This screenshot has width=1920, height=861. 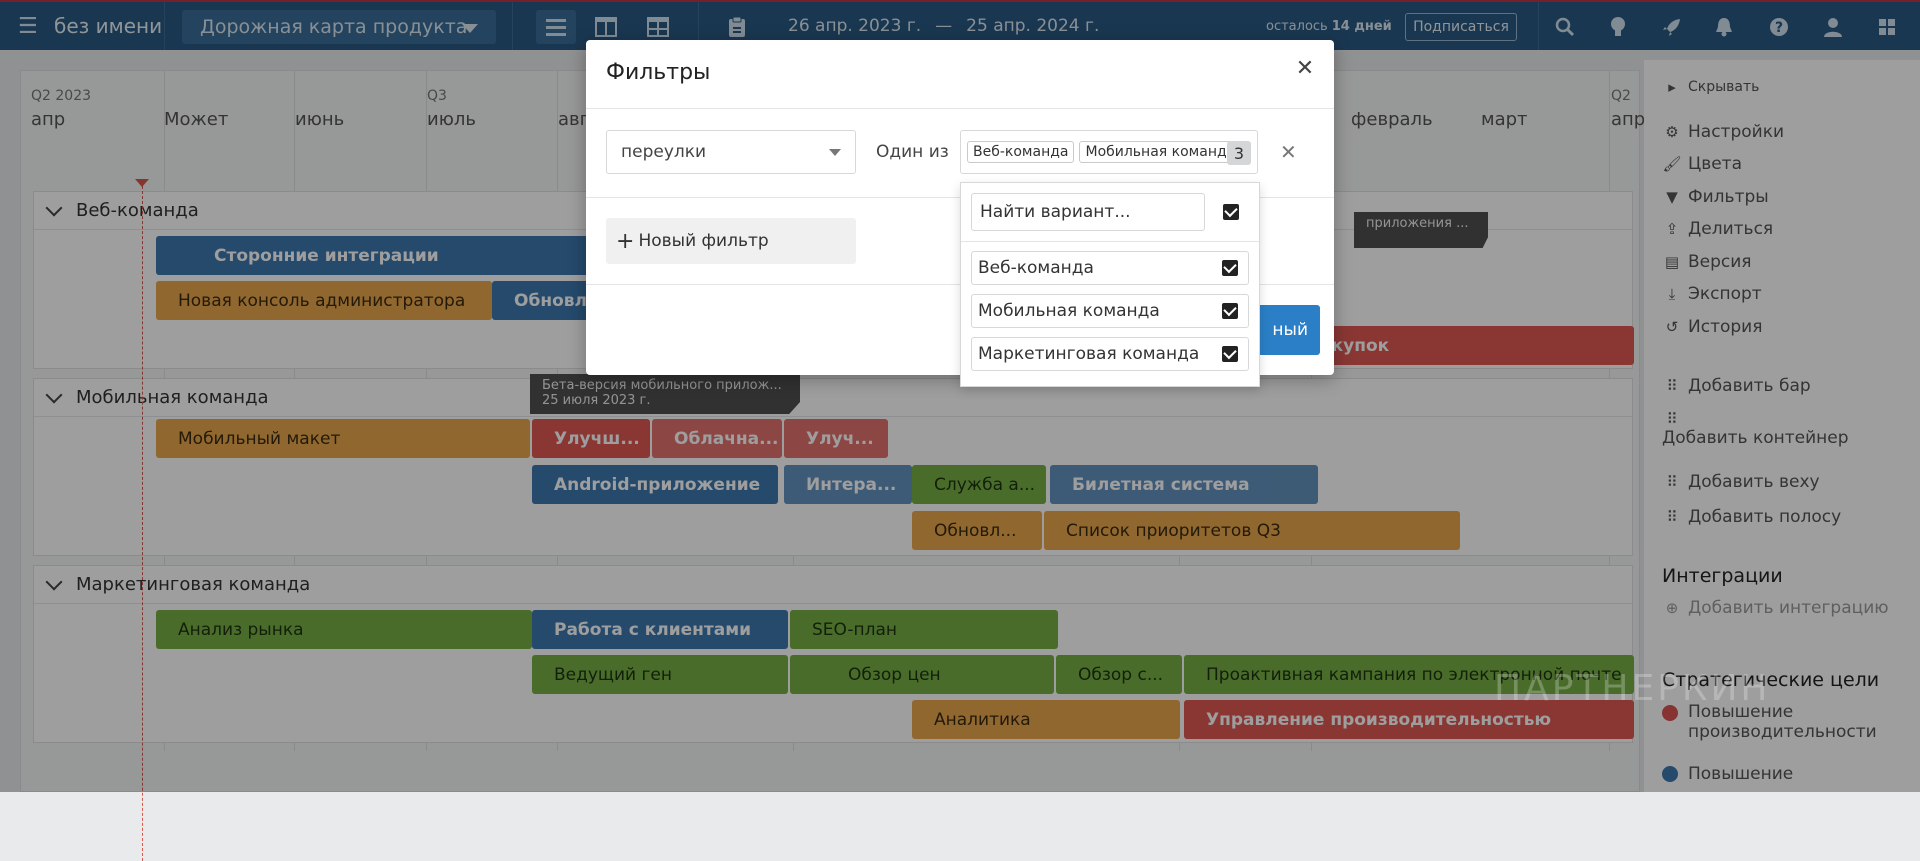 I want to click on plus-icon: +, so click(x=625, y=241).